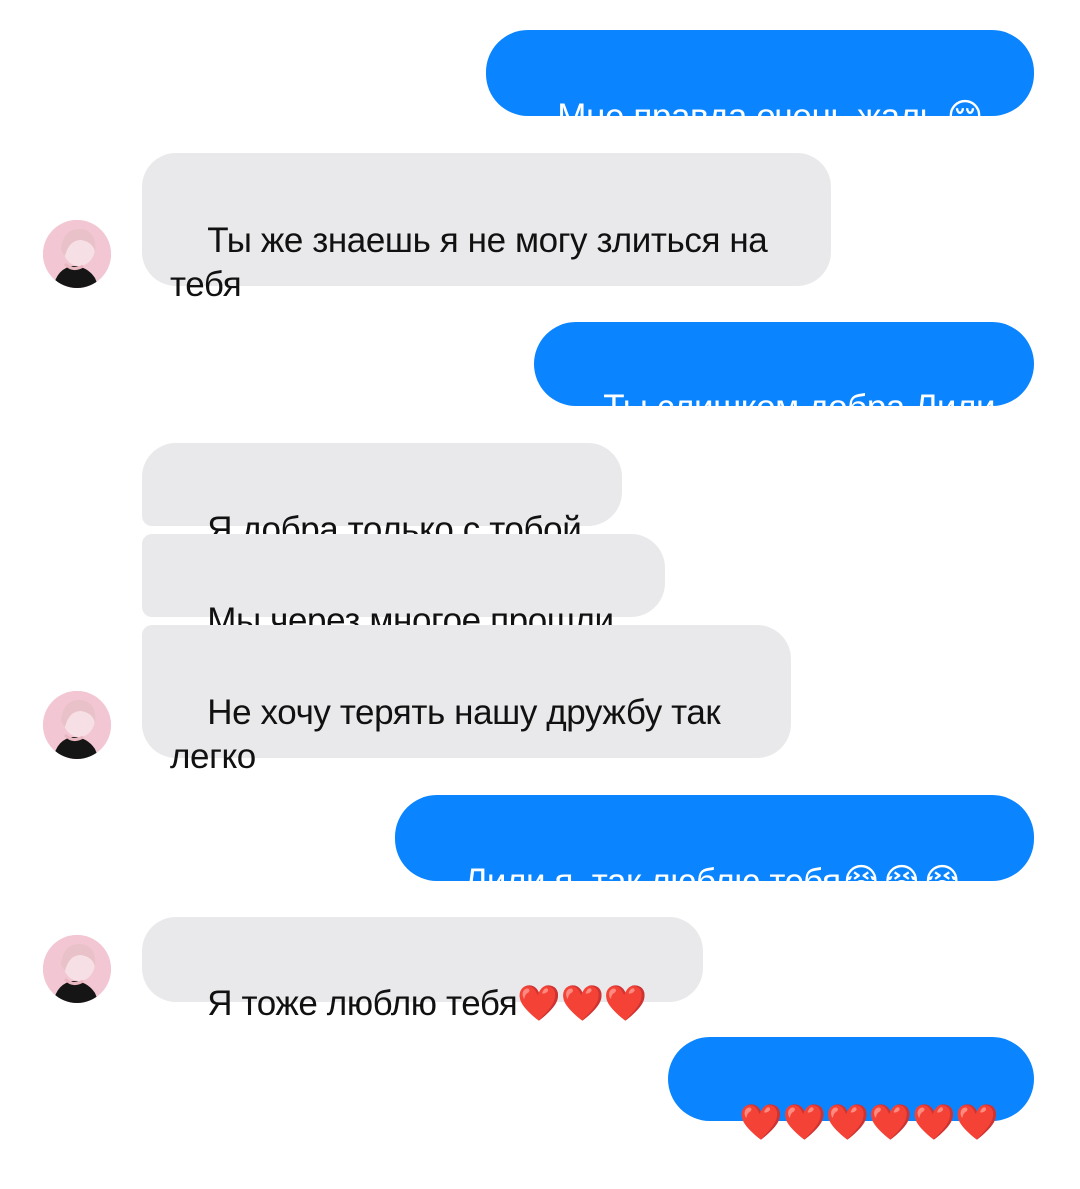 The image size is (1080, 1189). I want to click on incoming-message: Я тоже люблю тебя❤️❤️❤️, so click(422, 970).